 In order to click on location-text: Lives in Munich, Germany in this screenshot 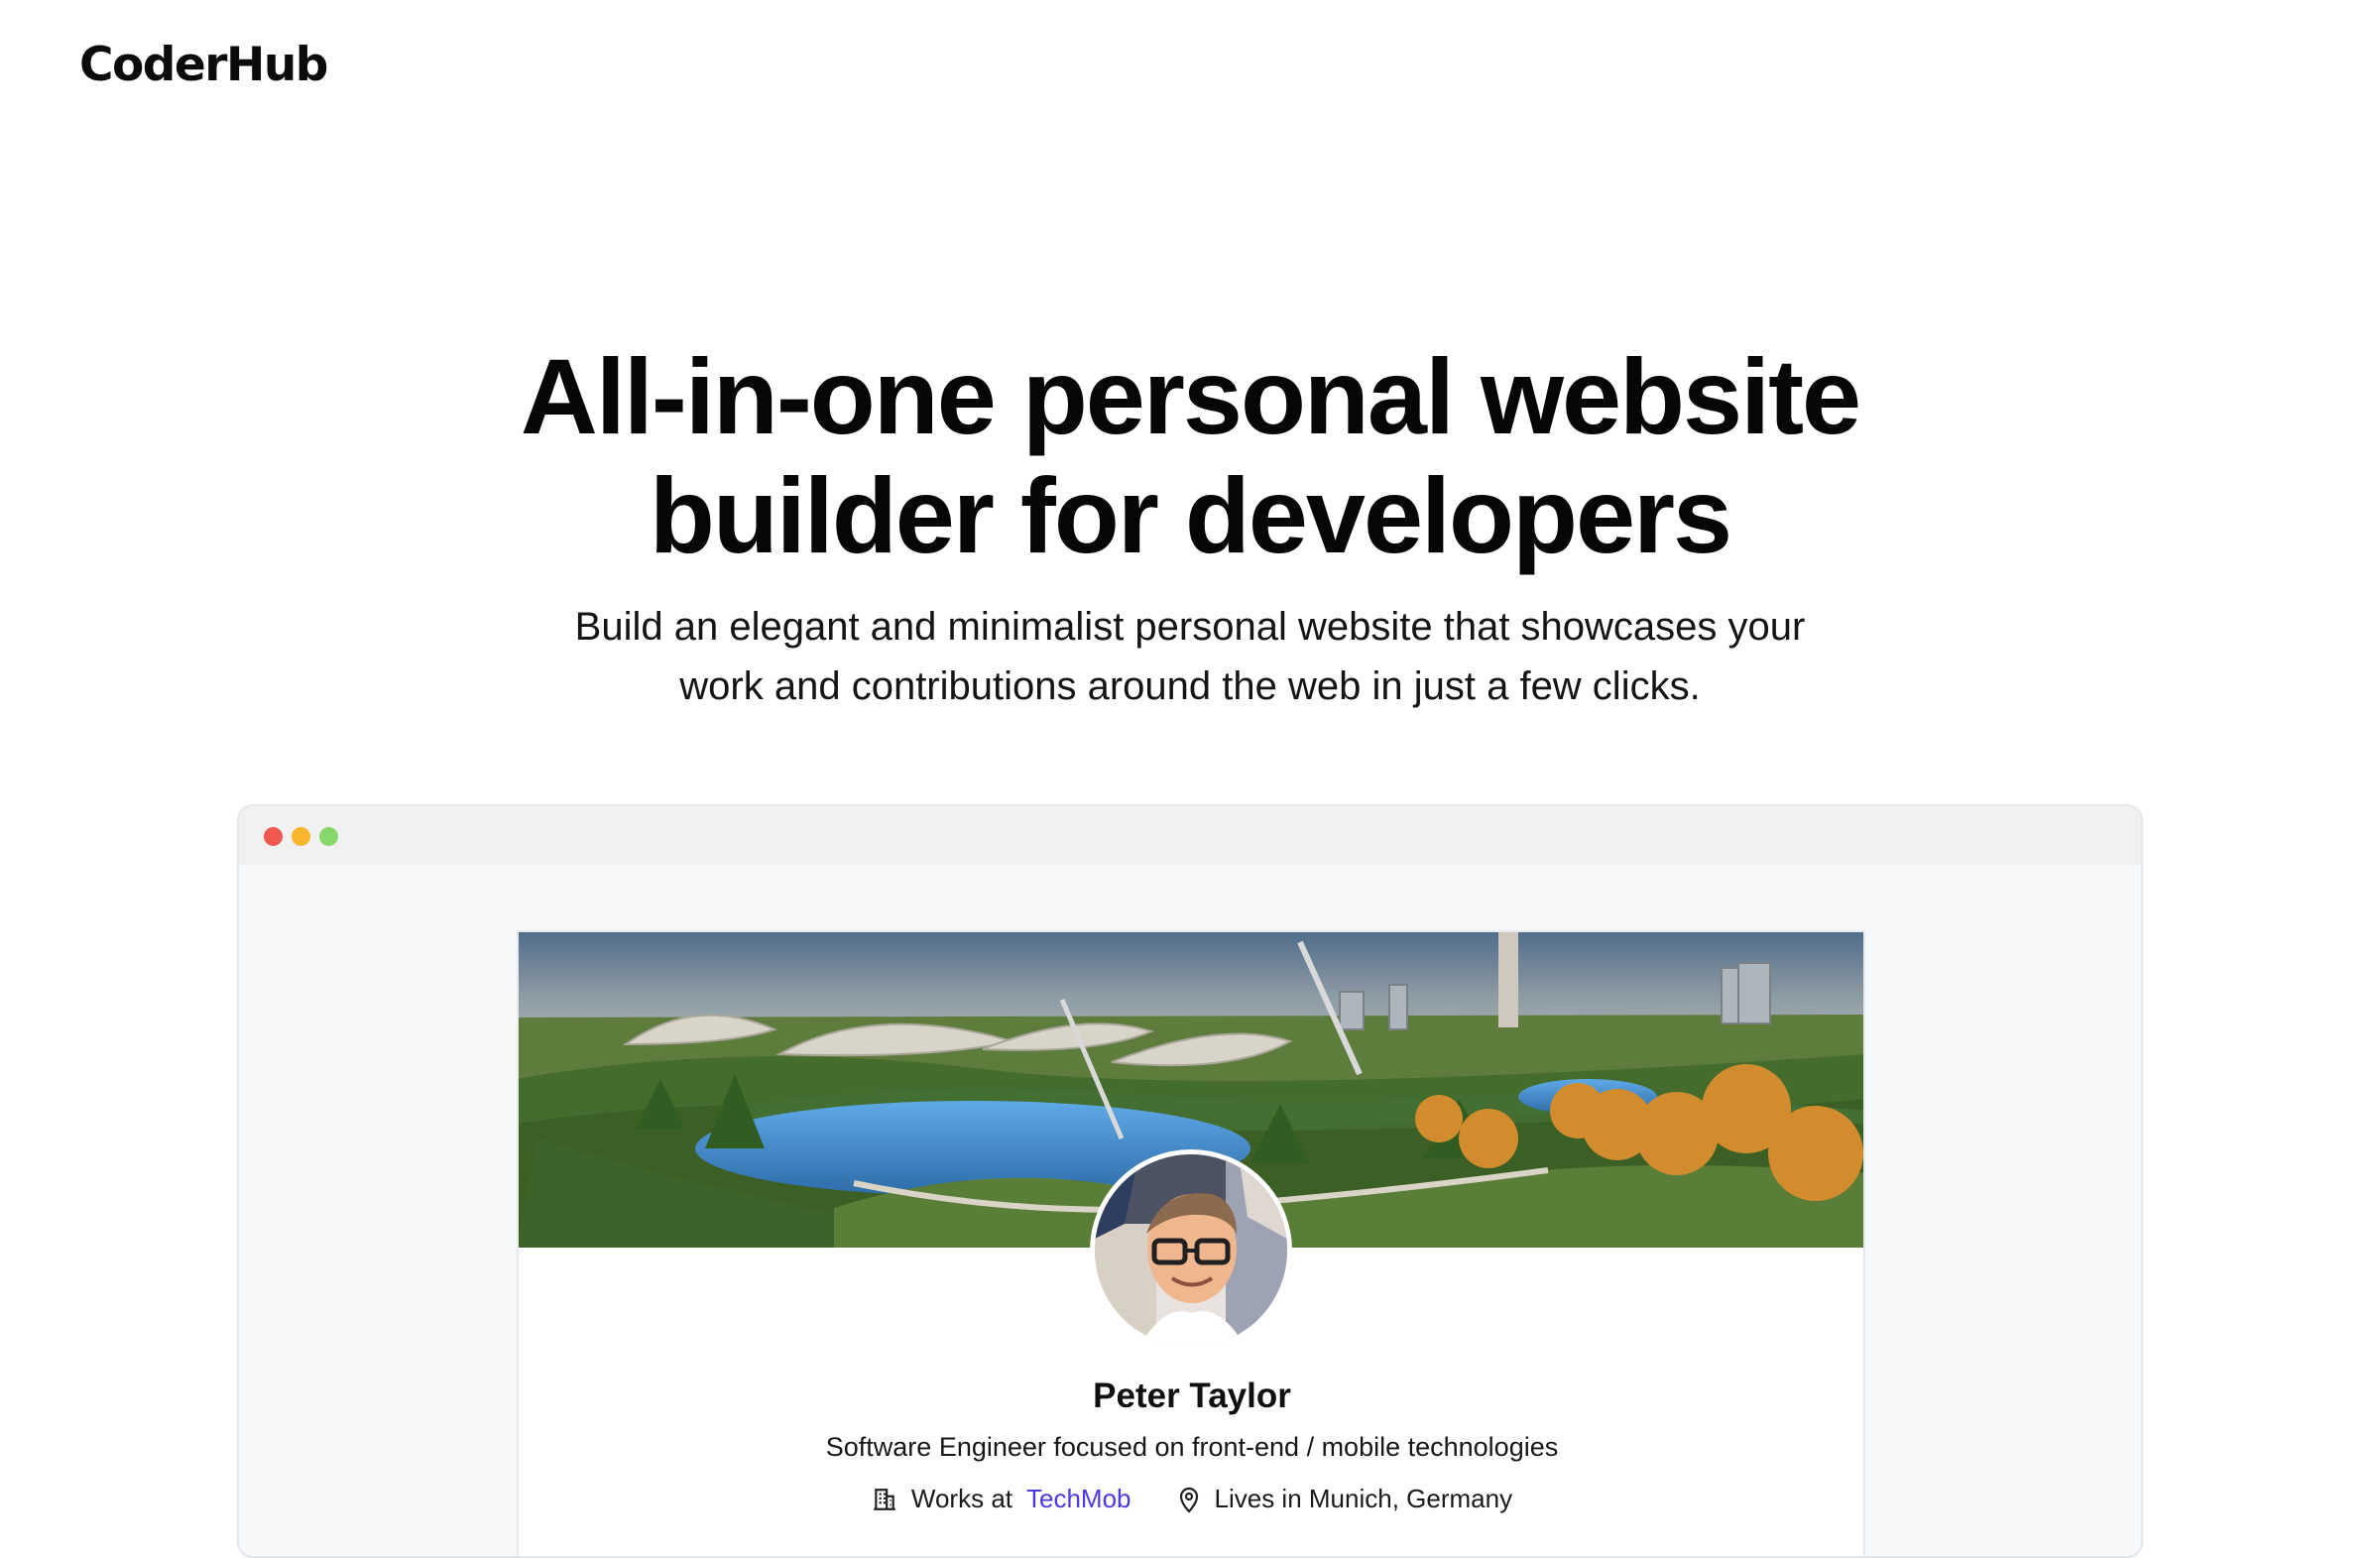, I will do `click(1363, 1498)`.